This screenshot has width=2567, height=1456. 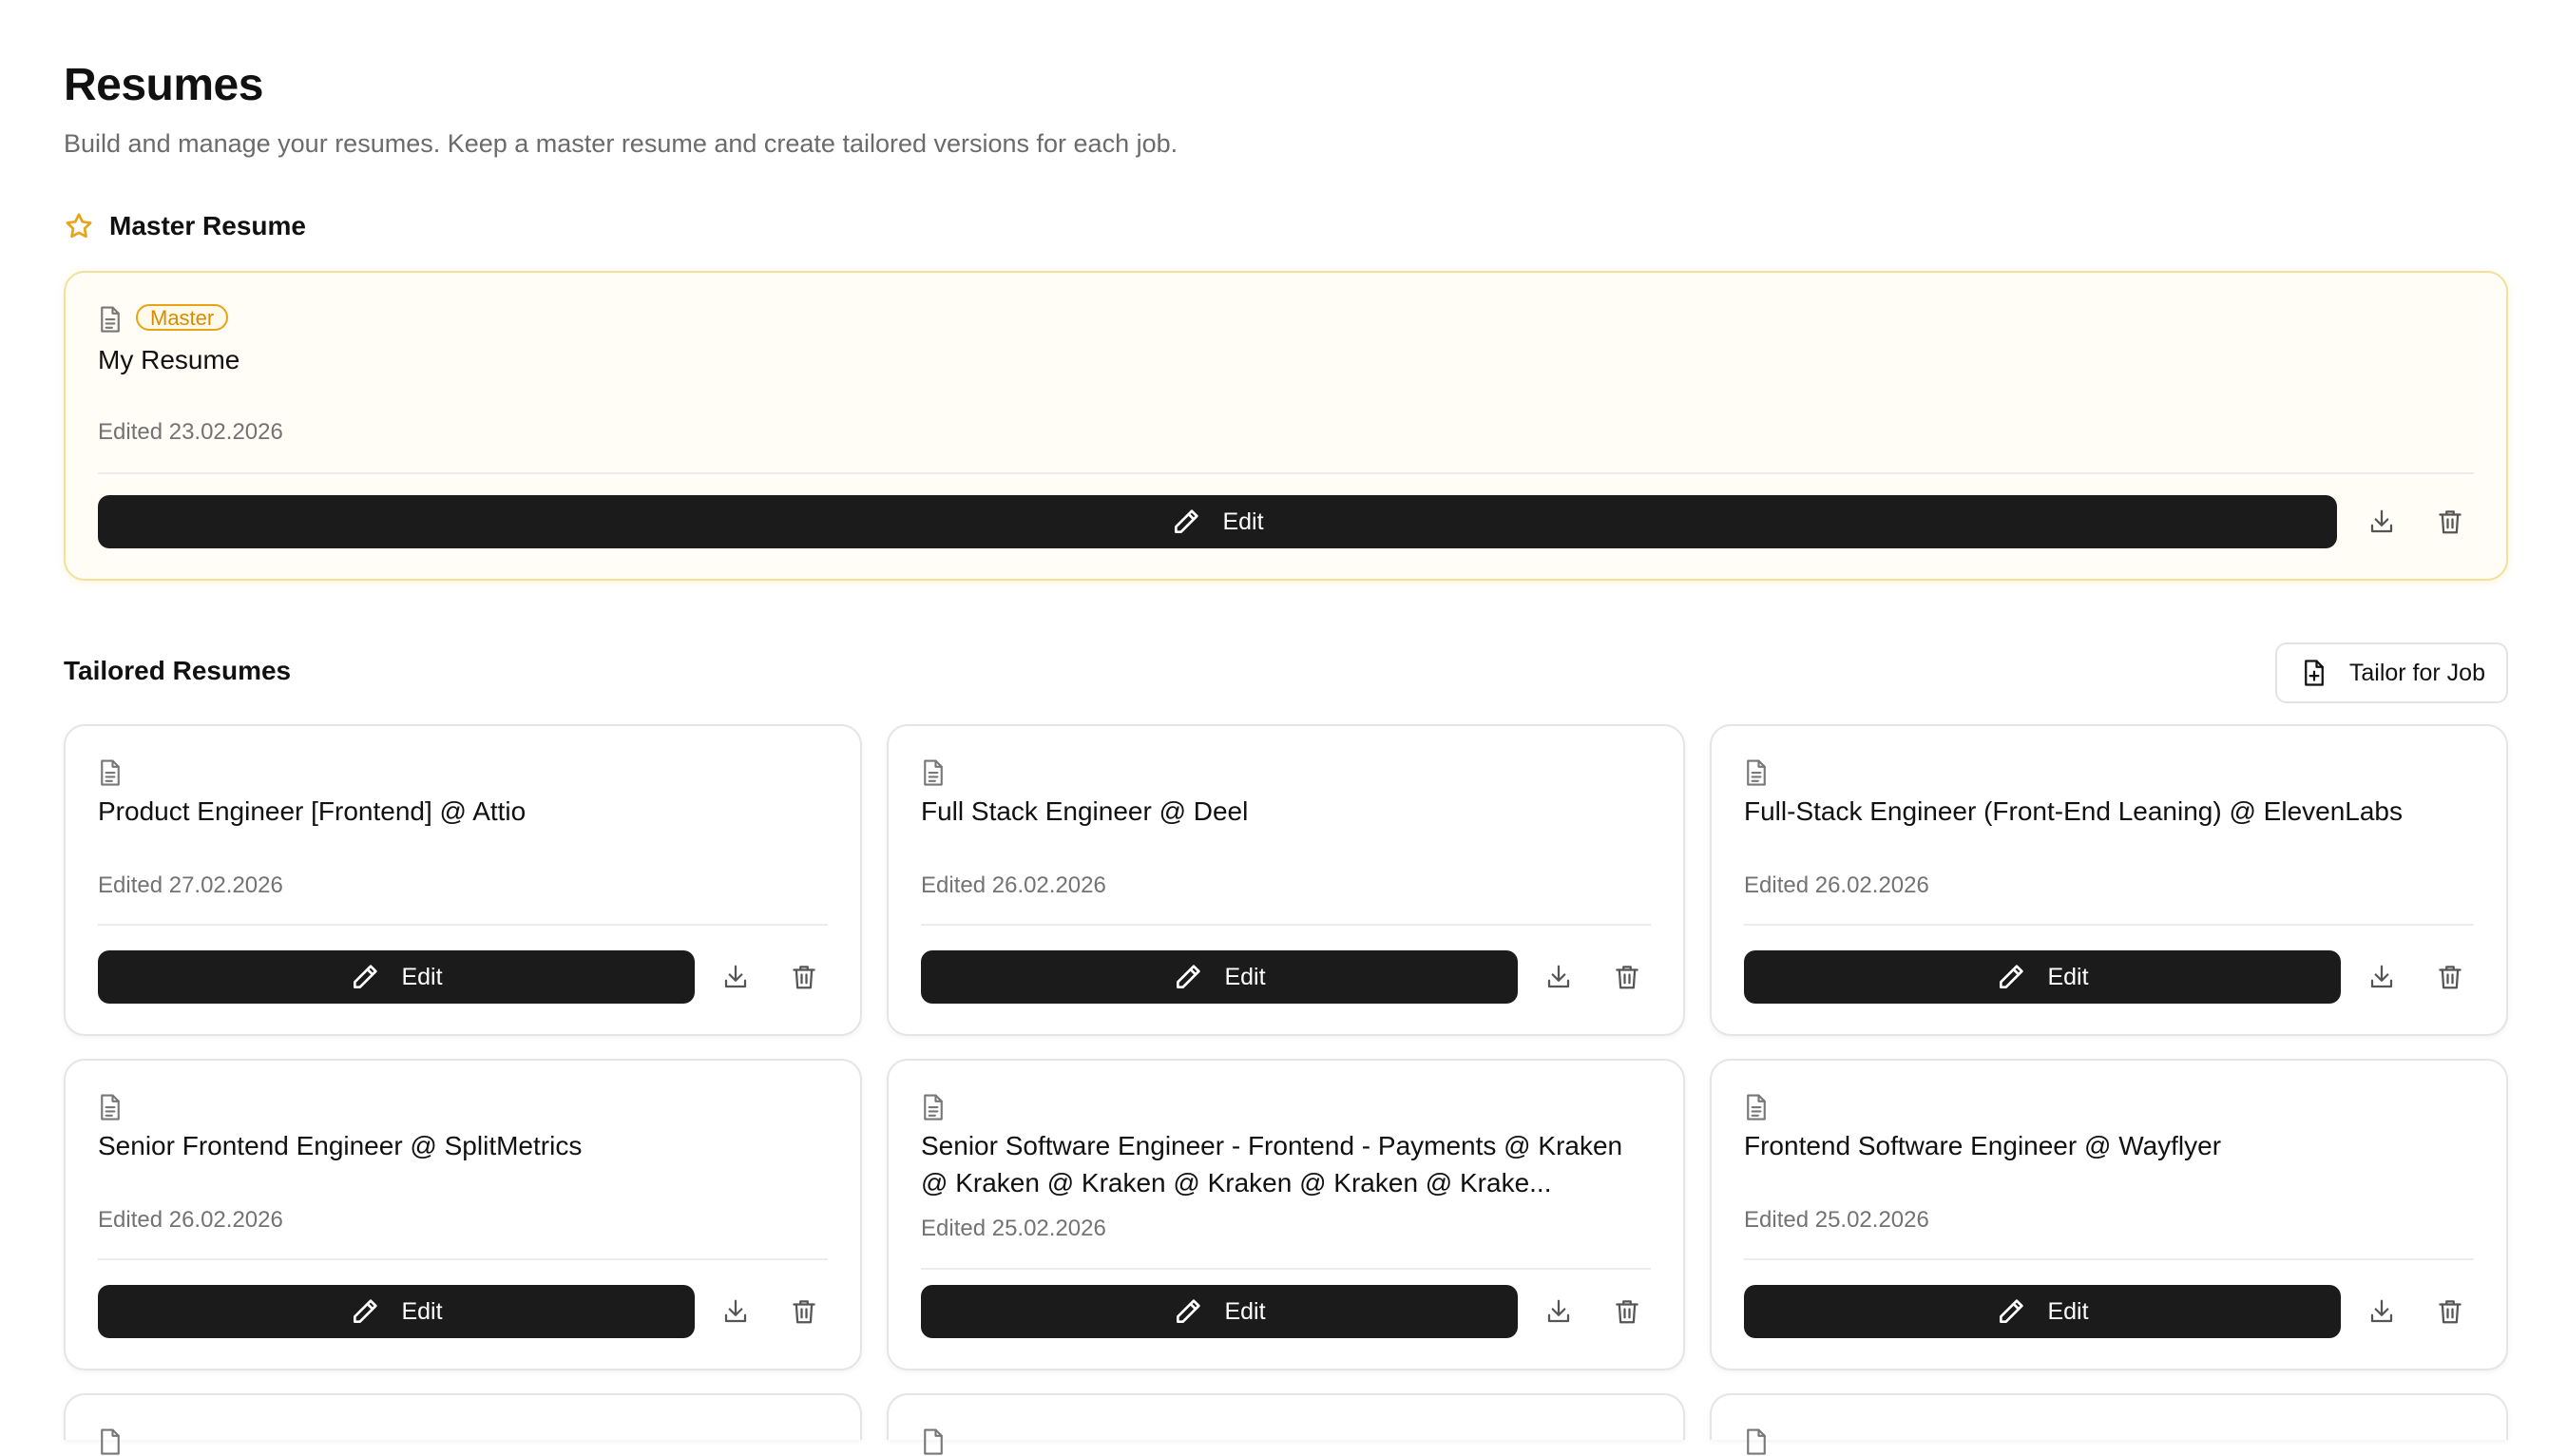 What do you see at coordinates (2416, 672) in the screenshot?
I see `tailor-for-job-label: Tailor for Job` at bounding box center [2416, 672].